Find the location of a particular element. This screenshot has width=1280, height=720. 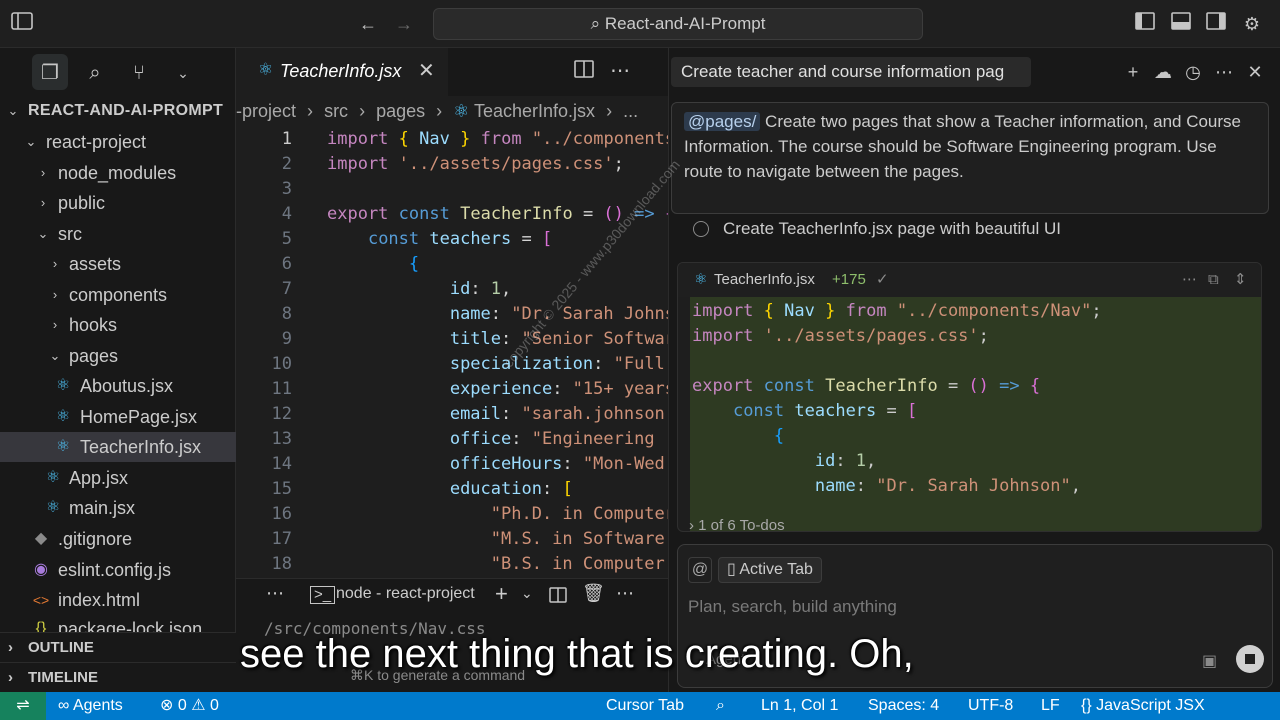

timeline-section: › TIMELINE is located at coordinates (118, 677).